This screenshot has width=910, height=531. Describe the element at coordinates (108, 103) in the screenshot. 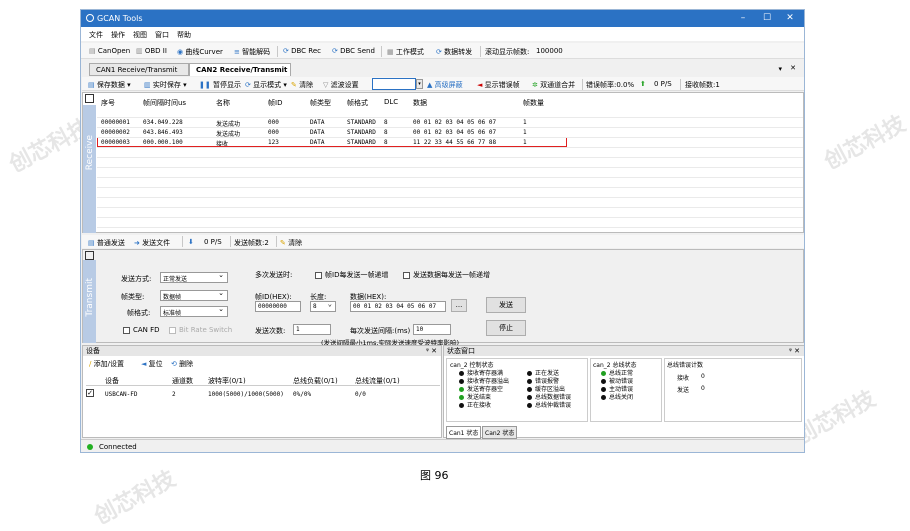

I see `col-seq: 序号` at that location.